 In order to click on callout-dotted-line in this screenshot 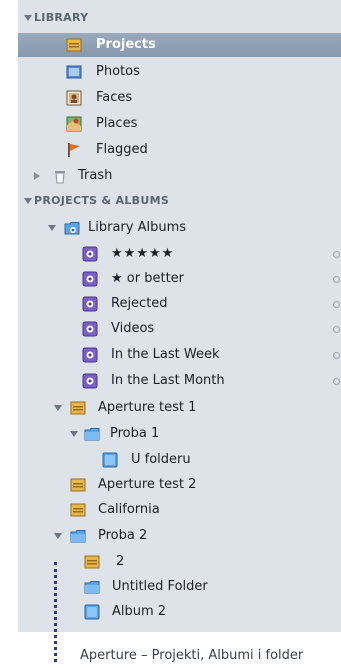, I will do `click(55, 612)`.